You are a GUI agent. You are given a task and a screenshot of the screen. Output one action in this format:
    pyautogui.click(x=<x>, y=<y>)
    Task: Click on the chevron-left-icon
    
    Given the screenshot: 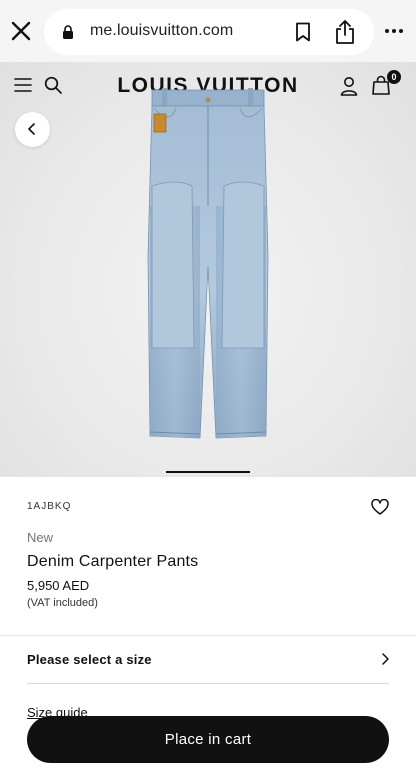 What is the action you would take?
    pyautogui.click(x=31, y=129)
    